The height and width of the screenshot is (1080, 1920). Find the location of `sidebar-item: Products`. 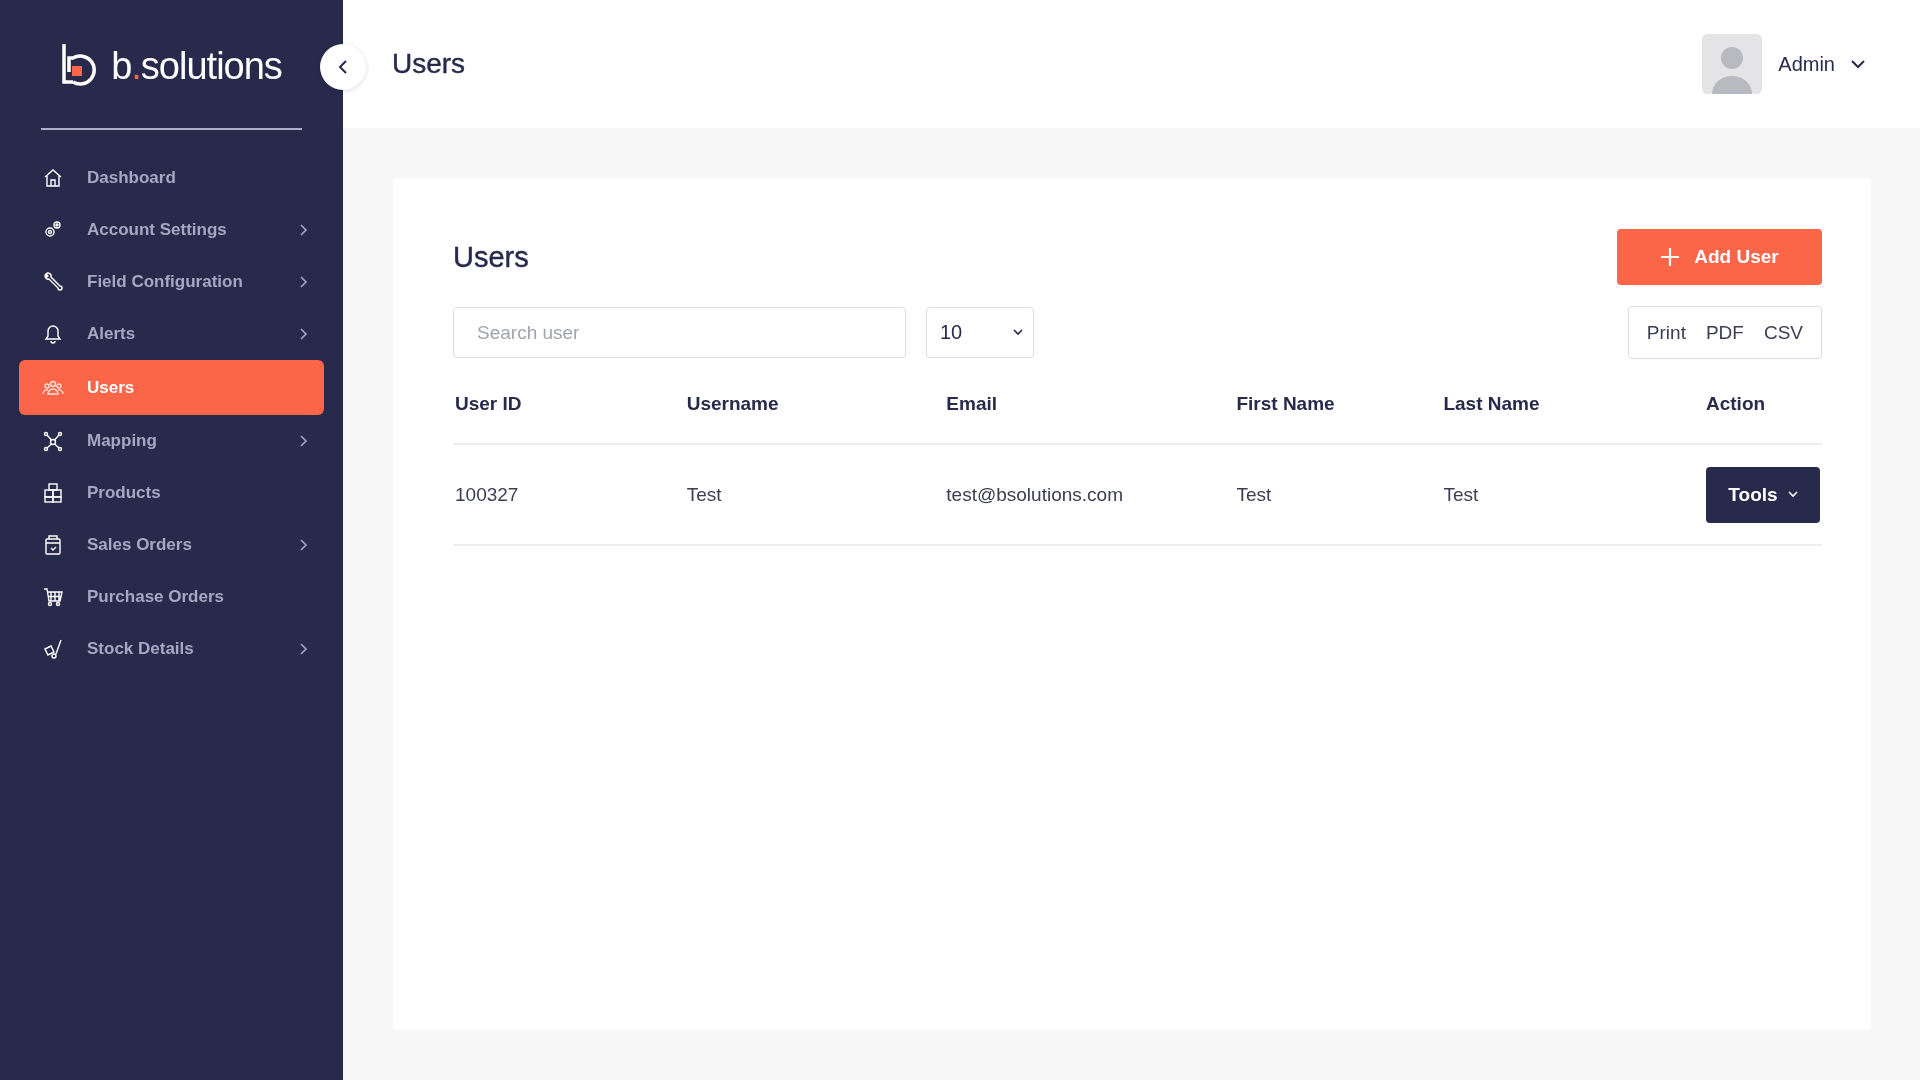

sidebar-item: Products is located at coordinates (171, 493).